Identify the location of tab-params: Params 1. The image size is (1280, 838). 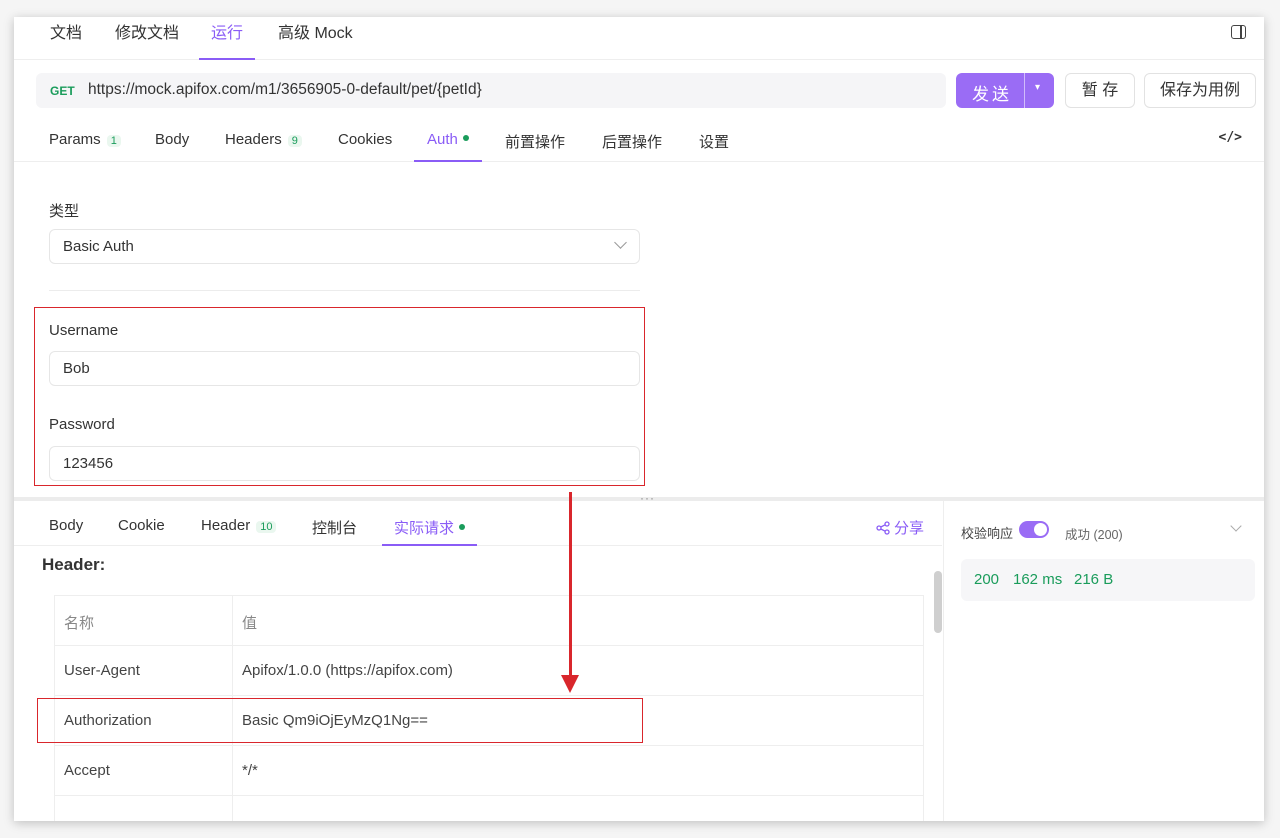
(85, 146).